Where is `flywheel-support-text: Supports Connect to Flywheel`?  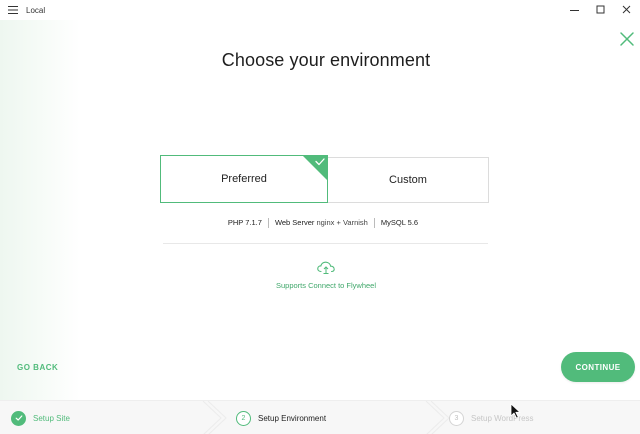 flywheel-support-text: Supports Connect to Flywheel is located at coordinates (326, 285).